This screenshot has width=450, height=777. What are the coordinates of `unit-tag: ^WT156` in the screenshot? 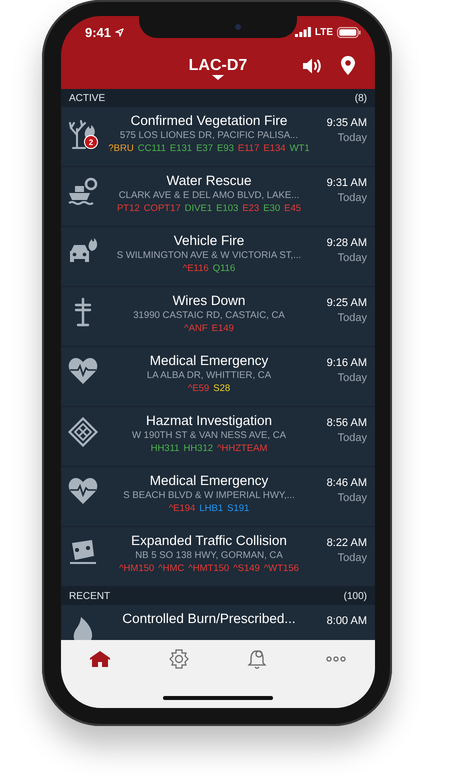 It's located at (281, 568).